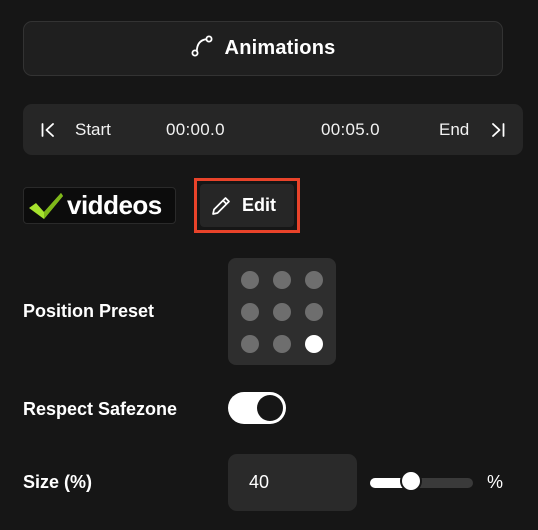  I want to click on logo-check-icon, so click(46, 206).